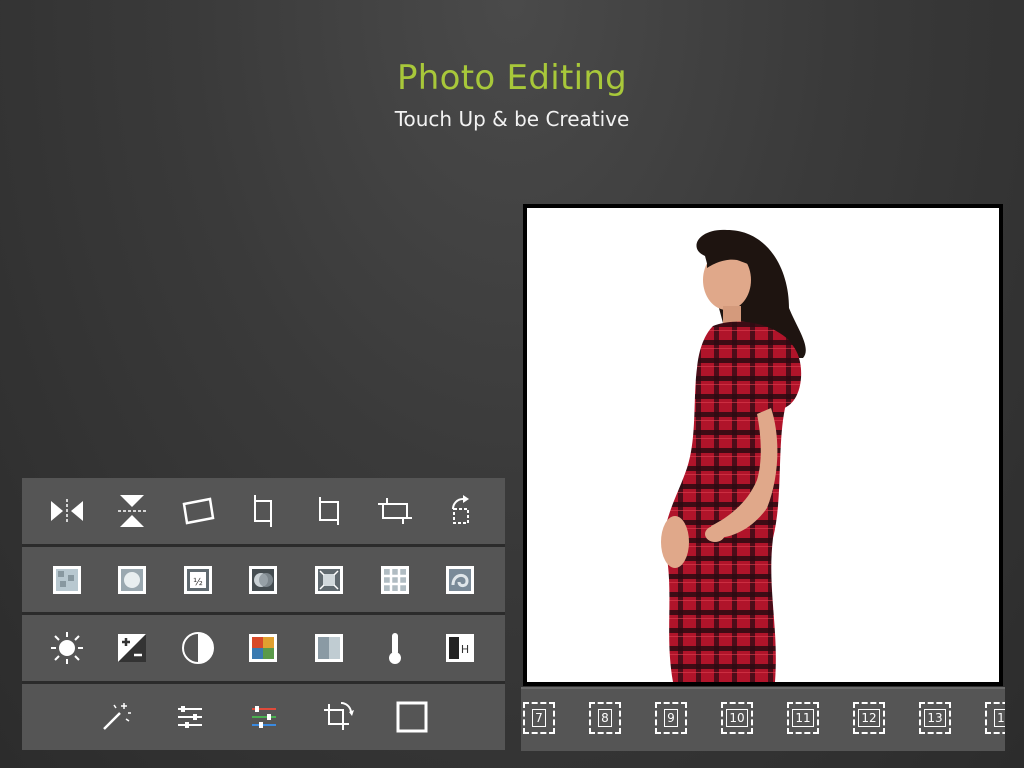 The width and height of the screenshot is (1024, 768). I want to click on frame-number: 10, so click(737, 718).